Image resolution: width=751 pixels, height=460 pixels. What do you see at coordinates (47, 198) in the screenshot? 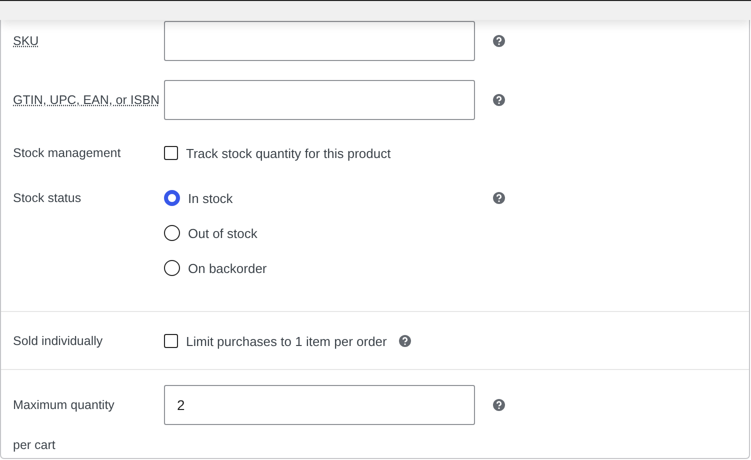
I see `field-label: Stock status` at bounding box center [47, 198].